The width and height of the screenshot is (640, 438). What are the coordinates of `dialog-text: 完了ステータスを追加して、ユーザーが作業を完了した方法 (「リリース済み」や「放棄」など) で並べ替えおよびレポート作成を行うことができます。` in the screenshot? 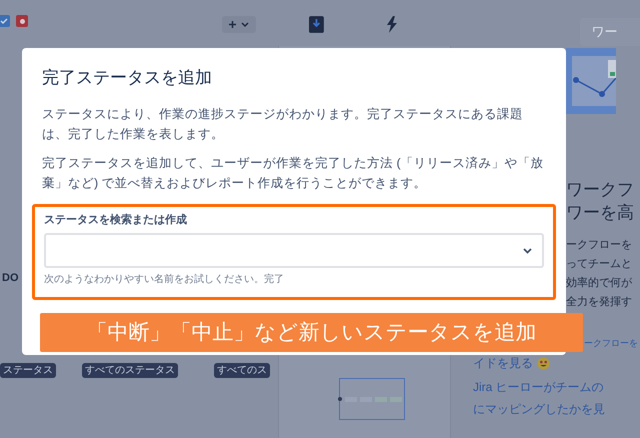 It's located at (293, 173).